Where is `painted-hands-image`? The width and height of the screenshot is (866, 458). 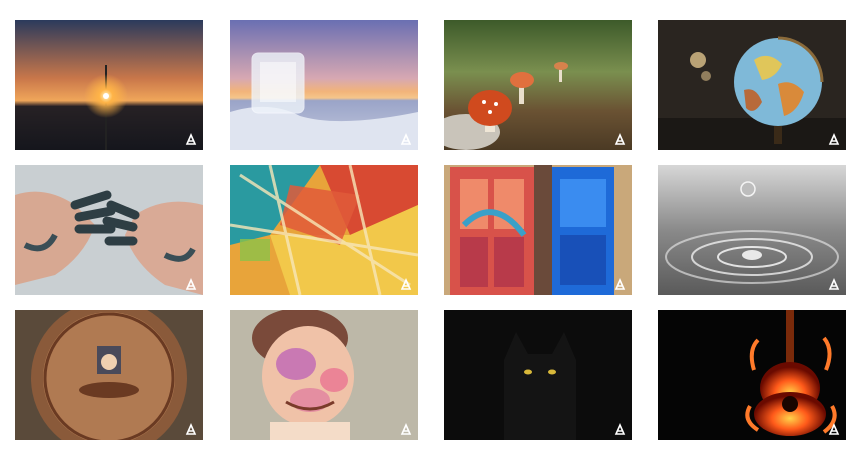 painted-hands-image is located at coordinates (109, 230).